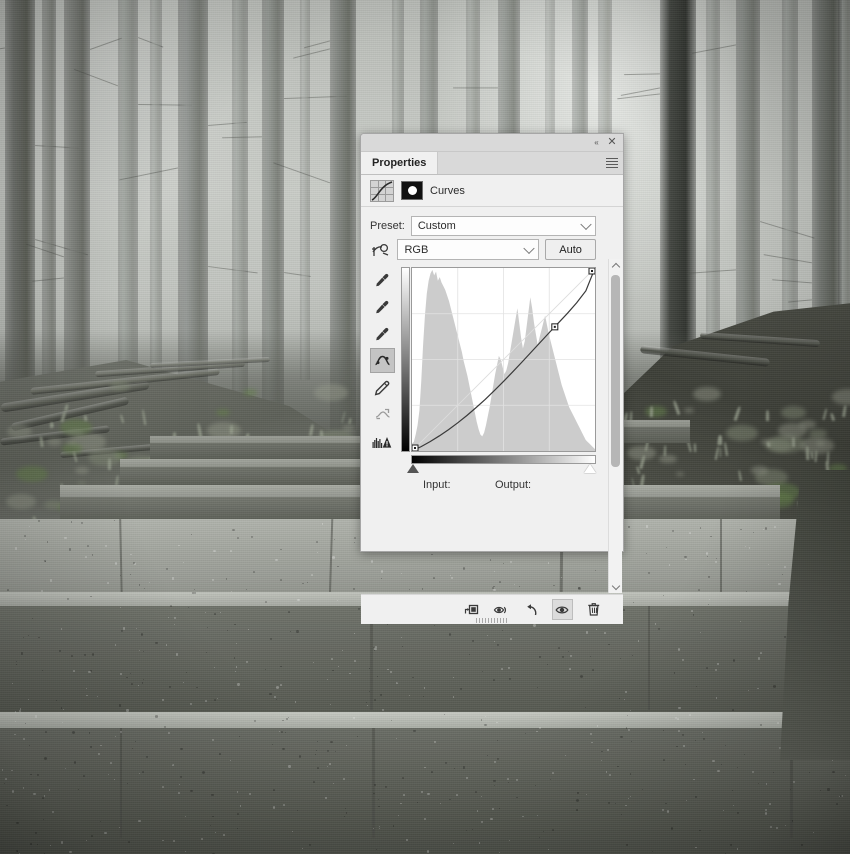 This screenshot has width=850, height=854. Describe the element at coordinates (615, 586) in the screenshot. I see `chevron-down-icon` at that location.